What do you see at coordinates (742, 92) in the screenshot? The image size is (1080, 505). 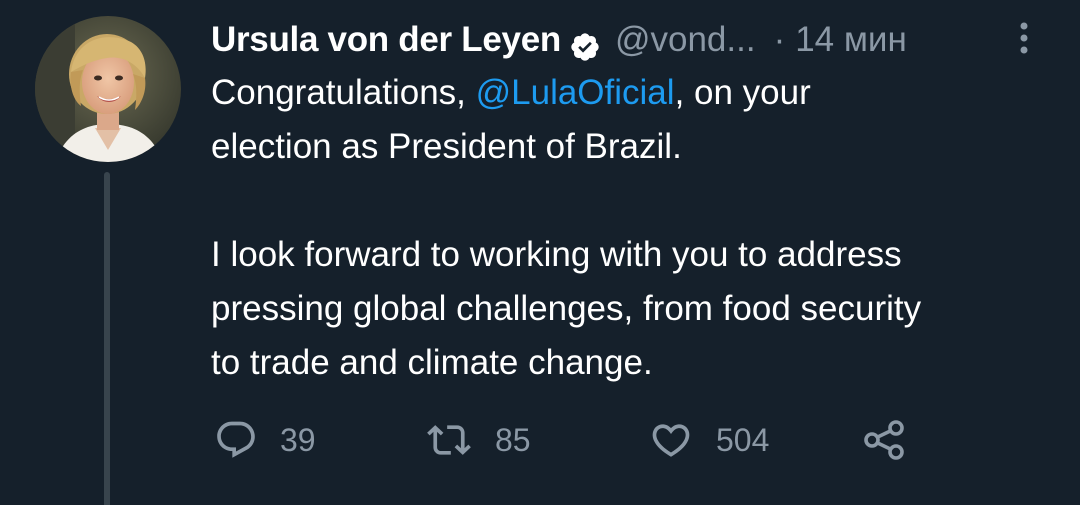 I see `tweet-text-segment: , on your` at bounding box center [742, 92].